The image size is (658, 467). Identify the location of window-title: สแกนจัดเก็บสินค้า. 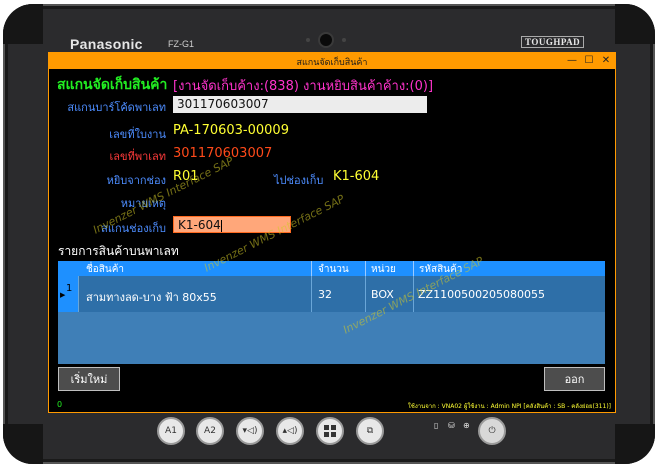
(332, 63).